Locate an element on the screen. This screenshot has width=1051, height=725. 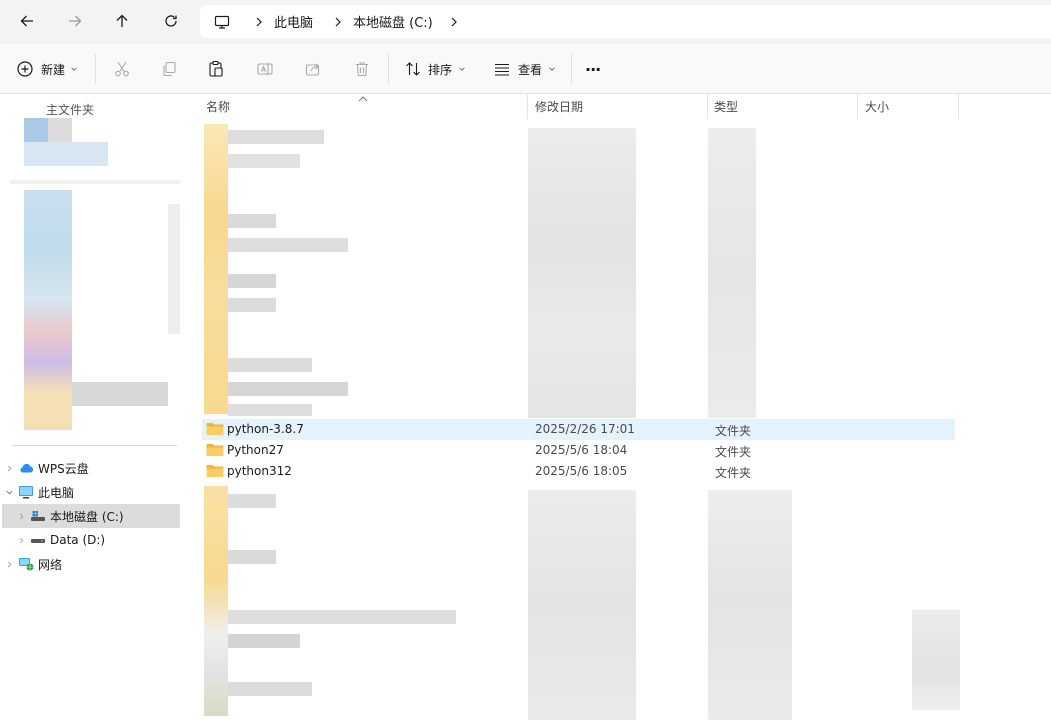
command-toolbar: 新建 排序 查看 ··· is located at coordinates (525, 69).